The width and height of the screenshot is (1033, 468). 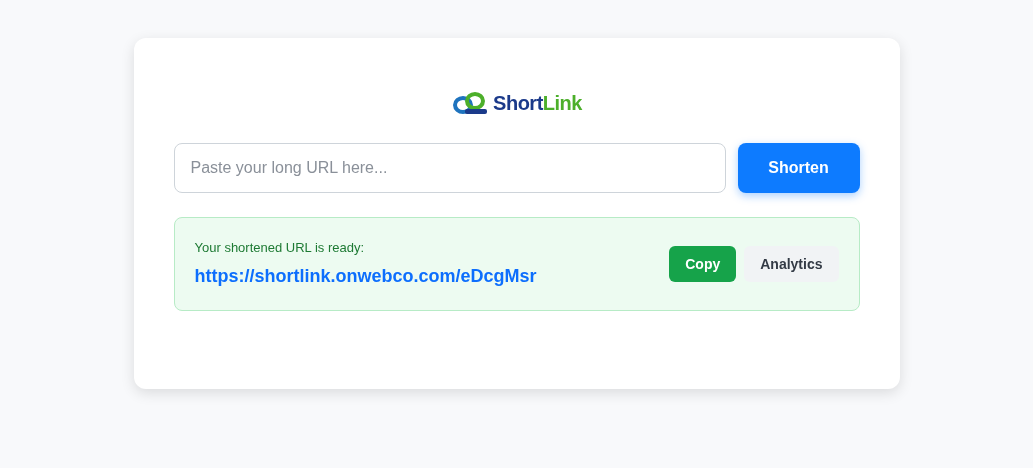 What do you see at coordinates (703, 264) in the screenshot?
I see `copy-button: Copy` at bounding box center [703, 264].